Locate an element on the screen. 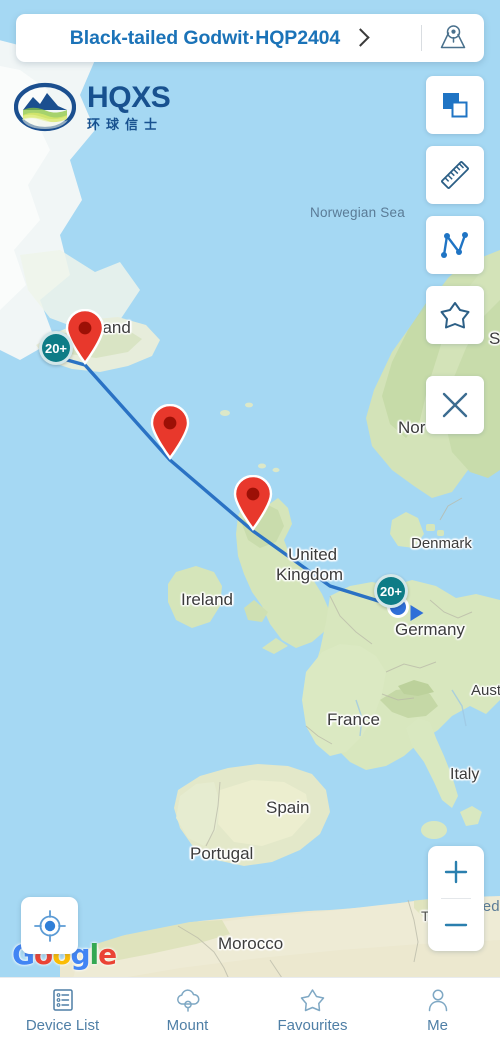  nav-label: Mount is located at coordinates (187, 1025).